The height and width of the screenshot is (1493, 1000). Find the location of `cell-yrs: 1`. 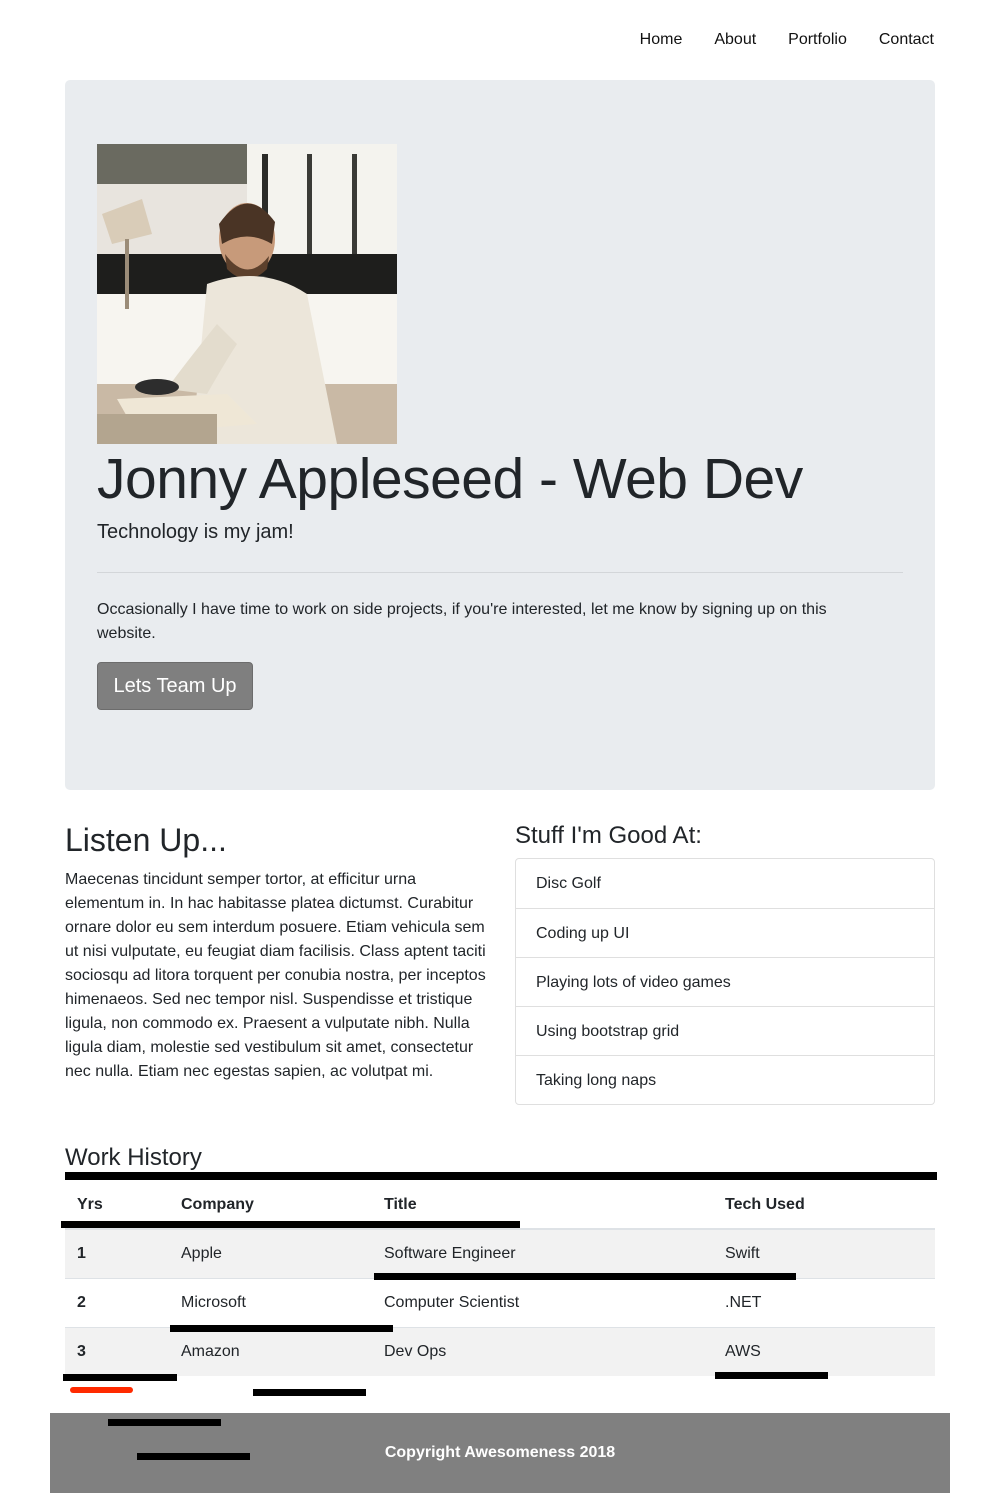

cell-yrs: 1 is located at coordinates (117, 1253).